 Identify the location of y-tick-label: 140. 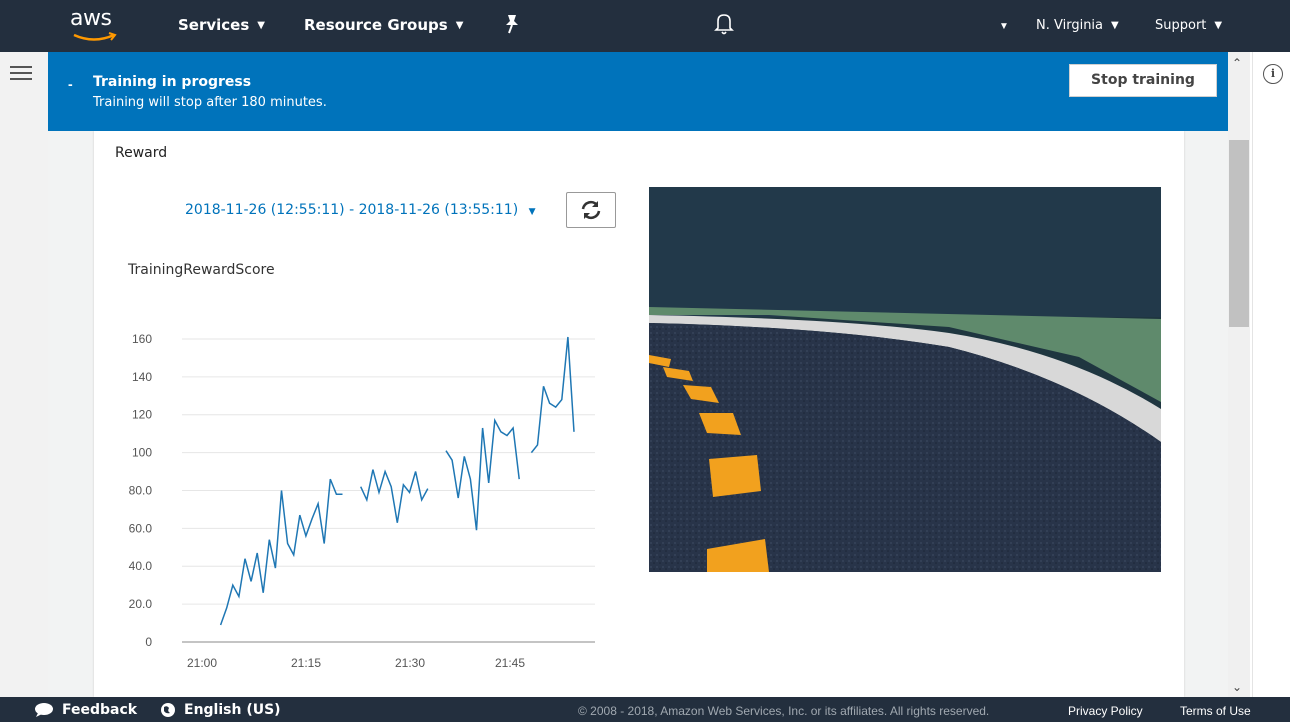
(142, 377).